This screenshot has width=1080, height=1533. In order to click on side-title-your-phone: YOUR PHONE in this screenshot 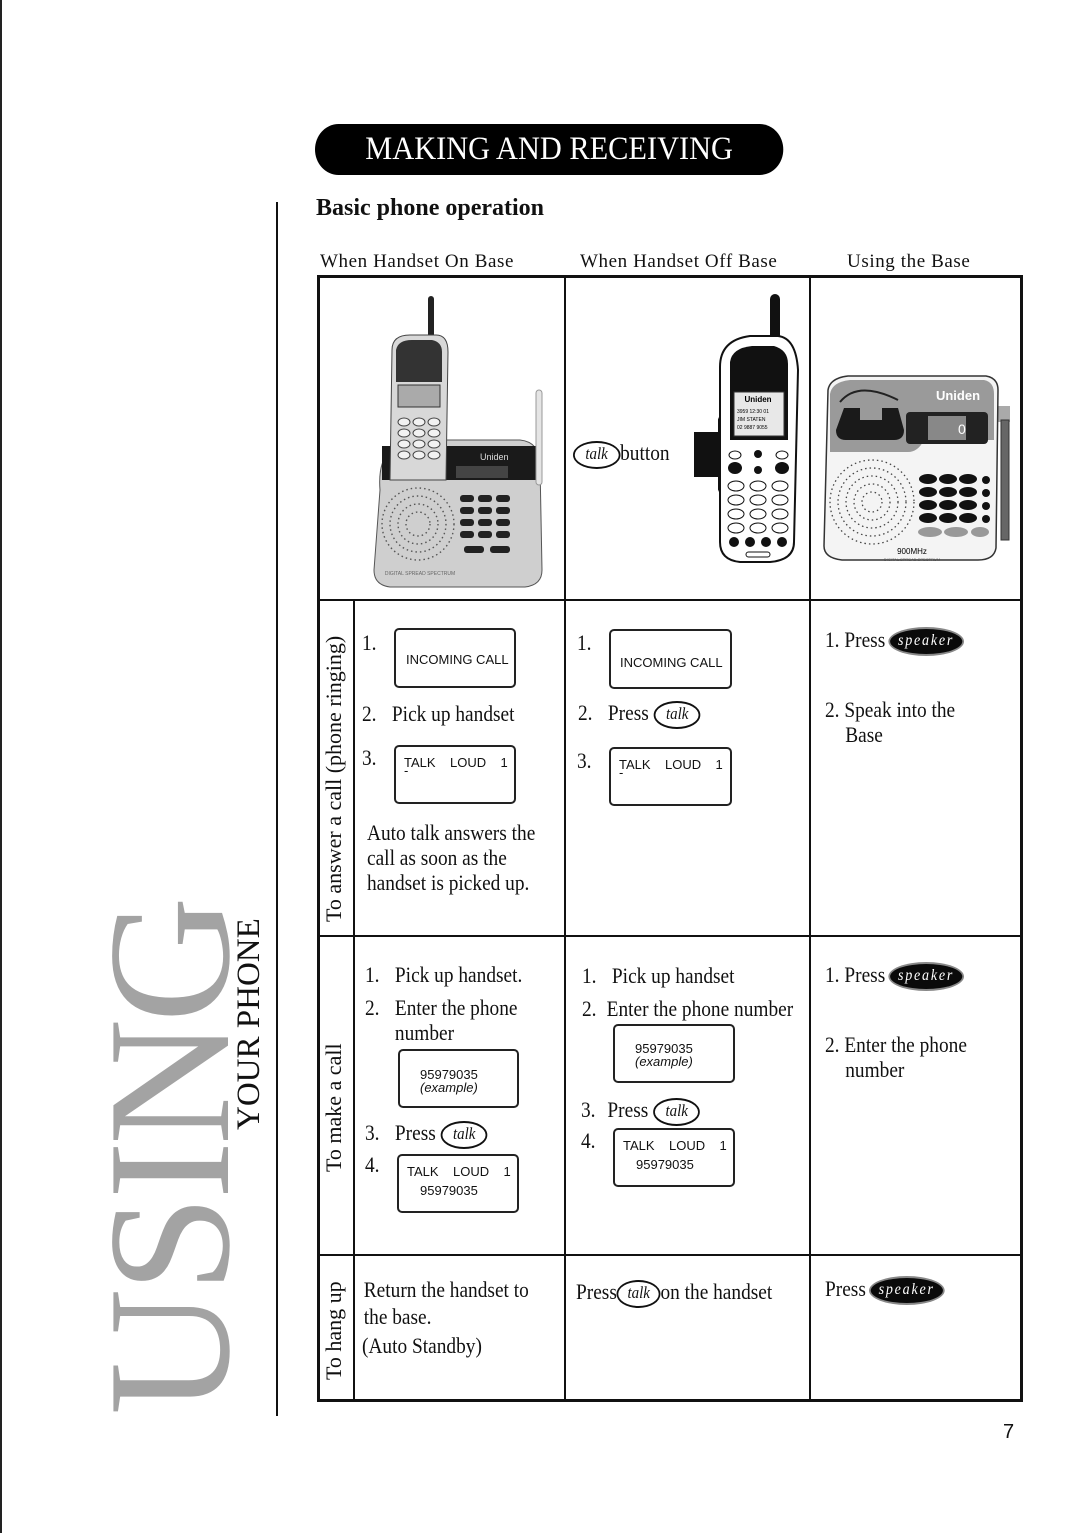, I will do `click(249, 1024)`.